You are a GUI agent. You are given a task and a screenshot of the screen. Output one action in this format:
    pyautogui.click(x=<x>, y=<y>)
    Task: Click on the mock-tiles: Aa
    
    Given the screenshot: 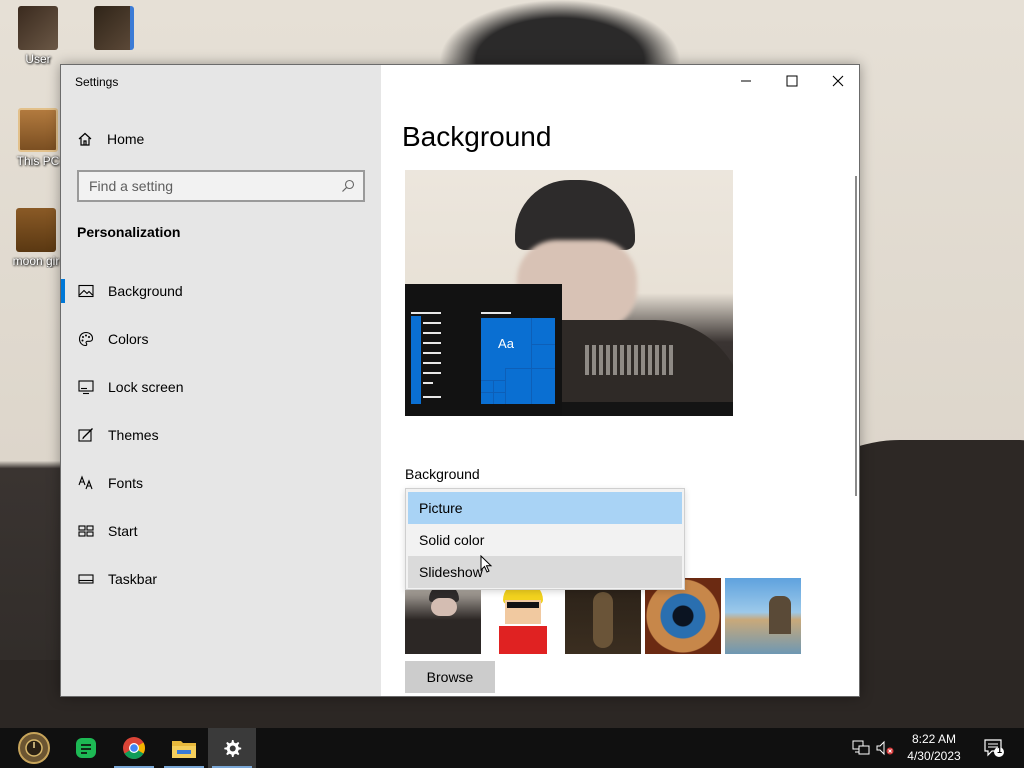 What is the action you would take?
    pyautogui.click(x=518, y=361)
    